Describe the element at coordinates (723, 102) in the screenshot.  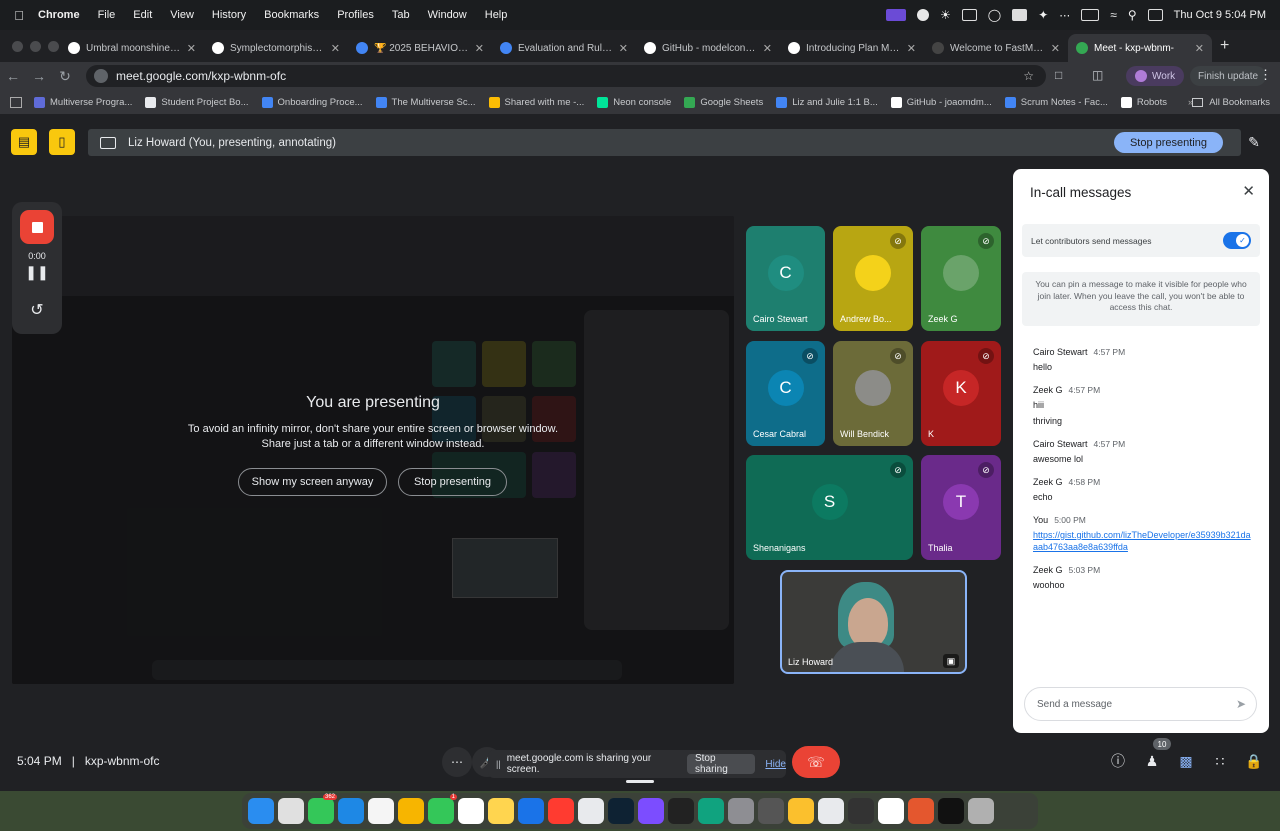
I see `bookmark-item: Google Sheets` at that location.